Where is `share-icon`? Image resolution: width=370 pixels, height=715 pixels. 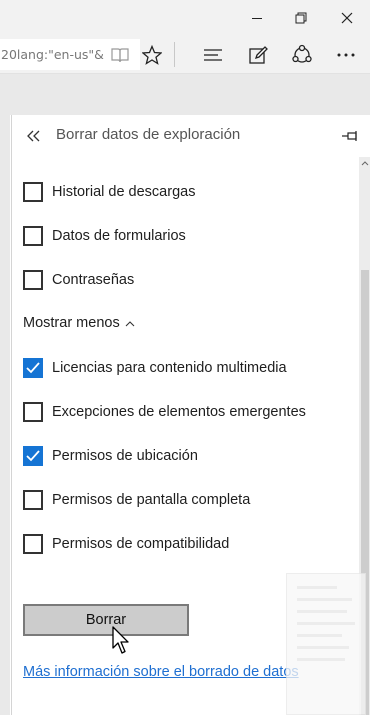 share-icon is located at coordinates (302, 53).